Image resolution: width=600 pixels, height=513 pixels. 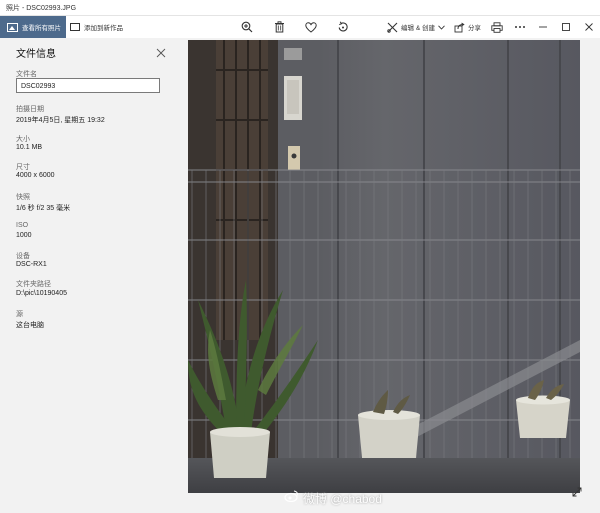 I want to click on add-to-creation-button: 添加到新作品, so click(x=96, y=27).